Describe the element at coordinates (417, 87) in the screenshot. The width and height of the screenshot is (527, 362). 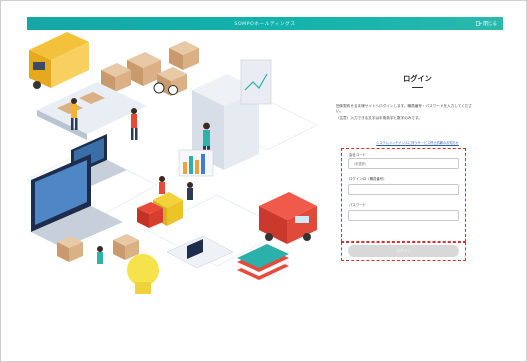
I see `title-underline` at that location.